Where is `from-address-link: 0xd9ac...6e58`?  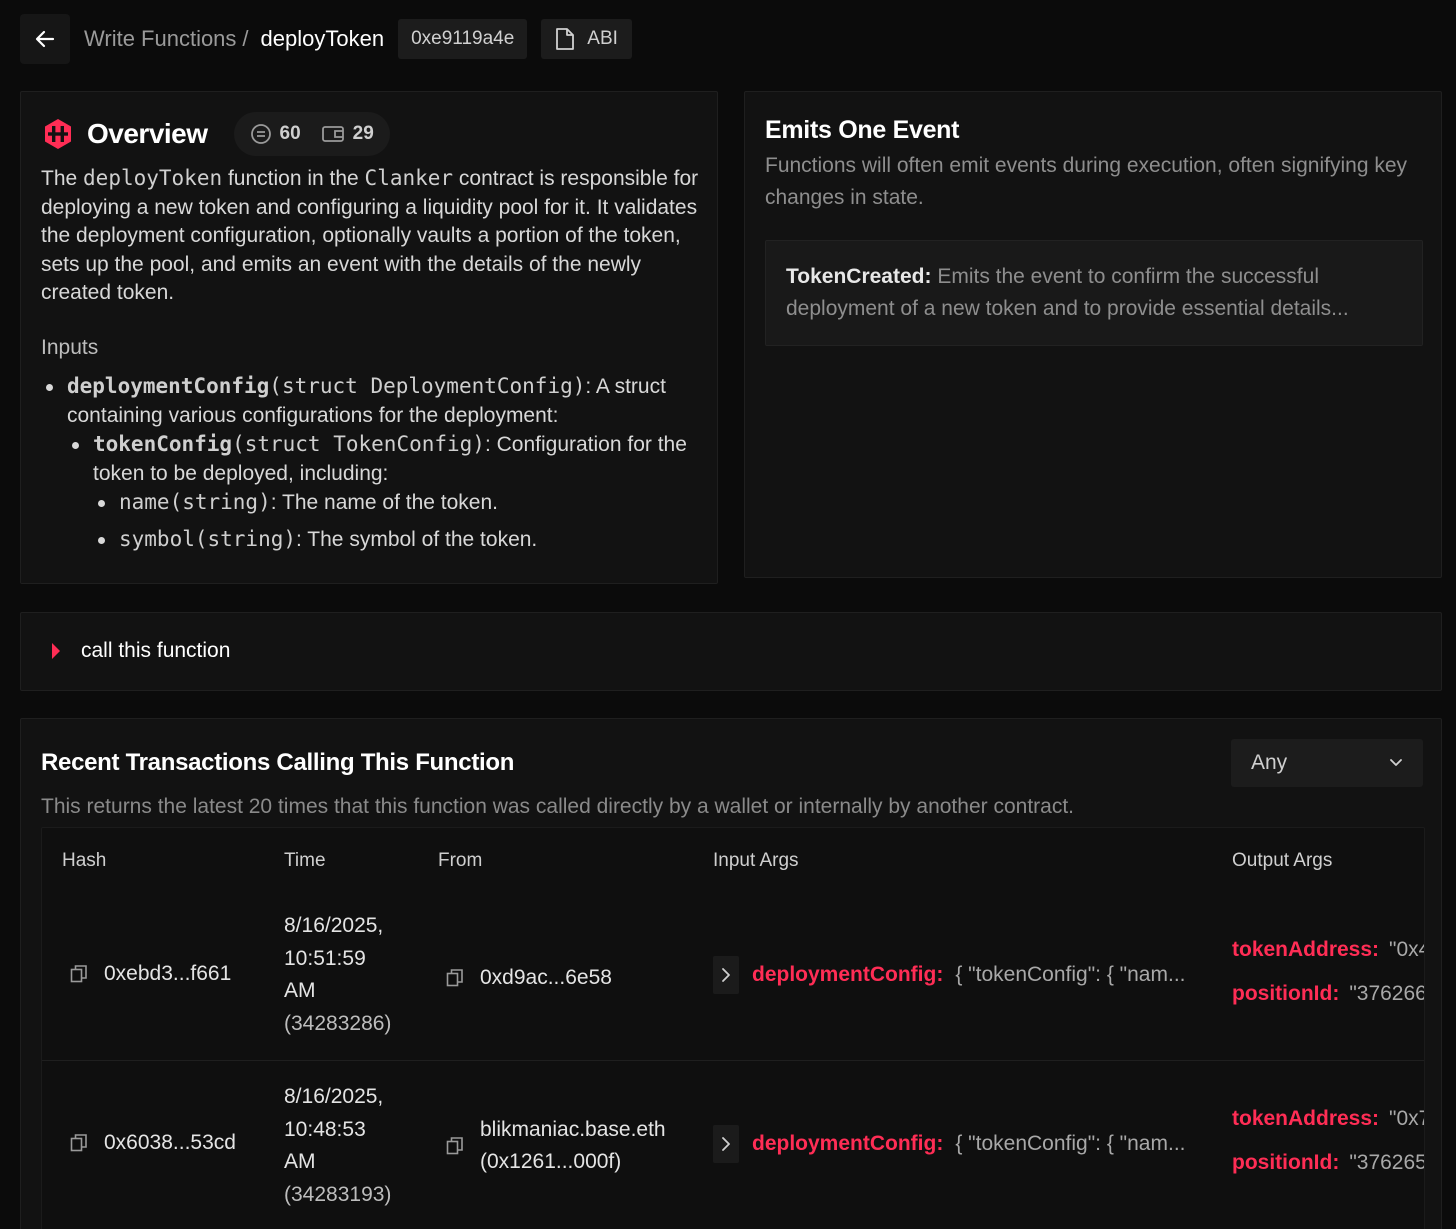 from-address-link: 0xd9ac...6e58 is located at coordinates (546, 978).